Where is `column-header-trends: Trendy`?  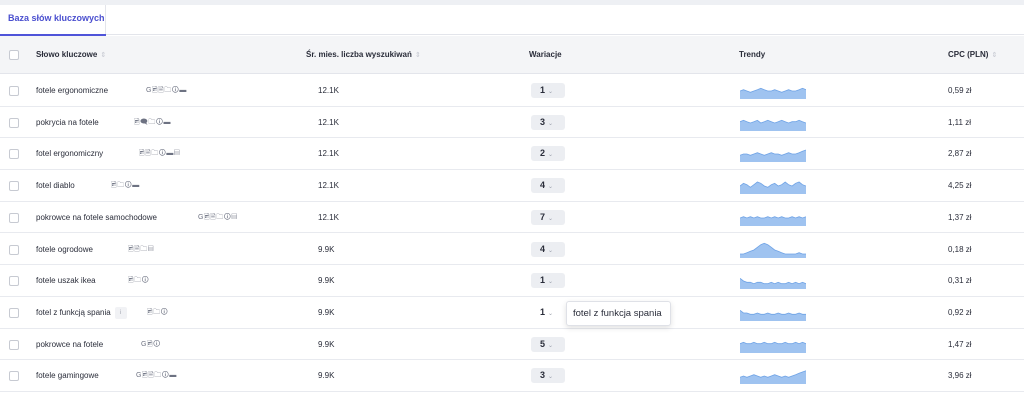
column-header-trends: Trendy is located at coordinates (752, 55).